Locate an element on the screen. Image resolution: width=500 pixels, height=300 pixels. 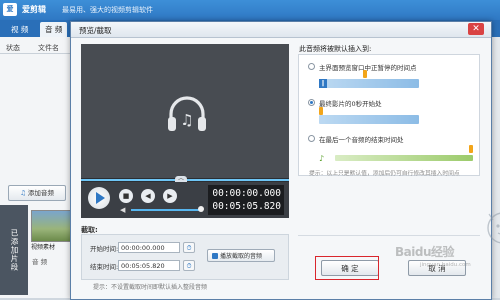
app-name: 爱剪辑 is located at coordinates (34, 9).